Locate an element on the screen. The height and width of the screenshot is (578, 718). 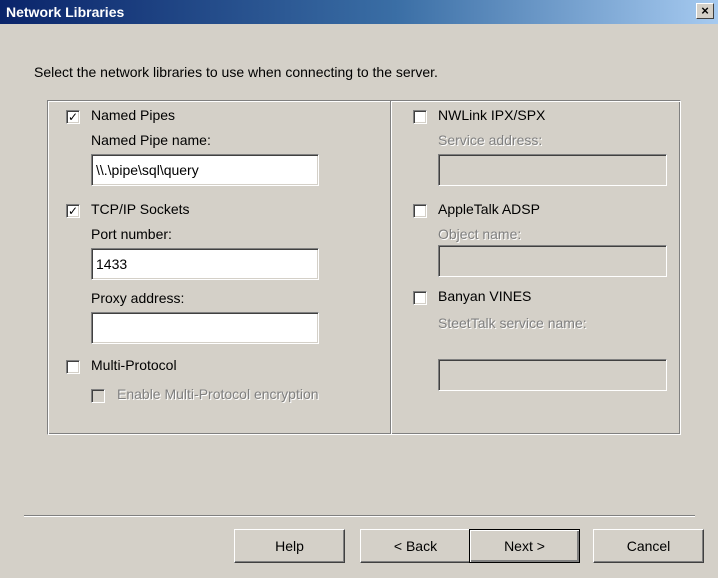
port-number-label: Port number: is located at coordinates (131, 234).